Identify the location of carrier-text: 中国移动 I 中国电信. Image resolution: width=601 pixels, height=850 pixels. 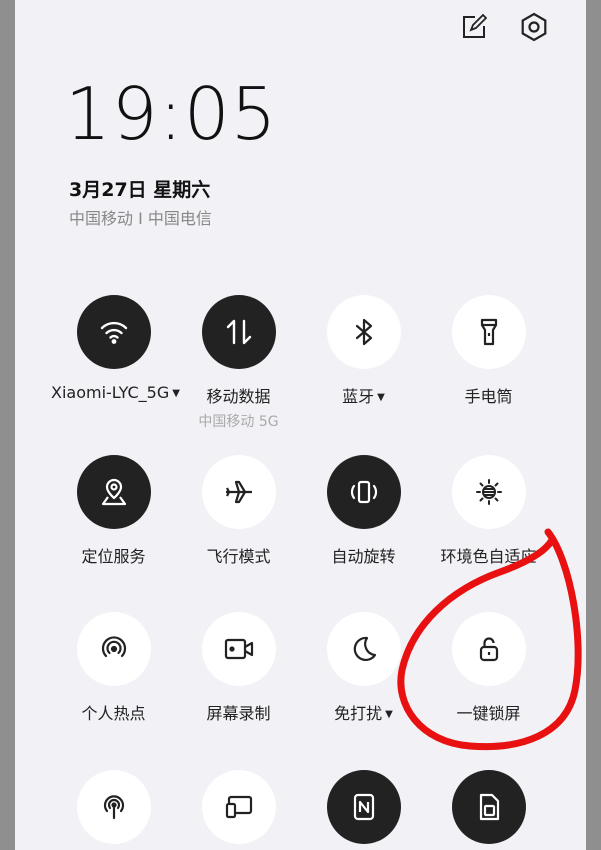
(140, 218).